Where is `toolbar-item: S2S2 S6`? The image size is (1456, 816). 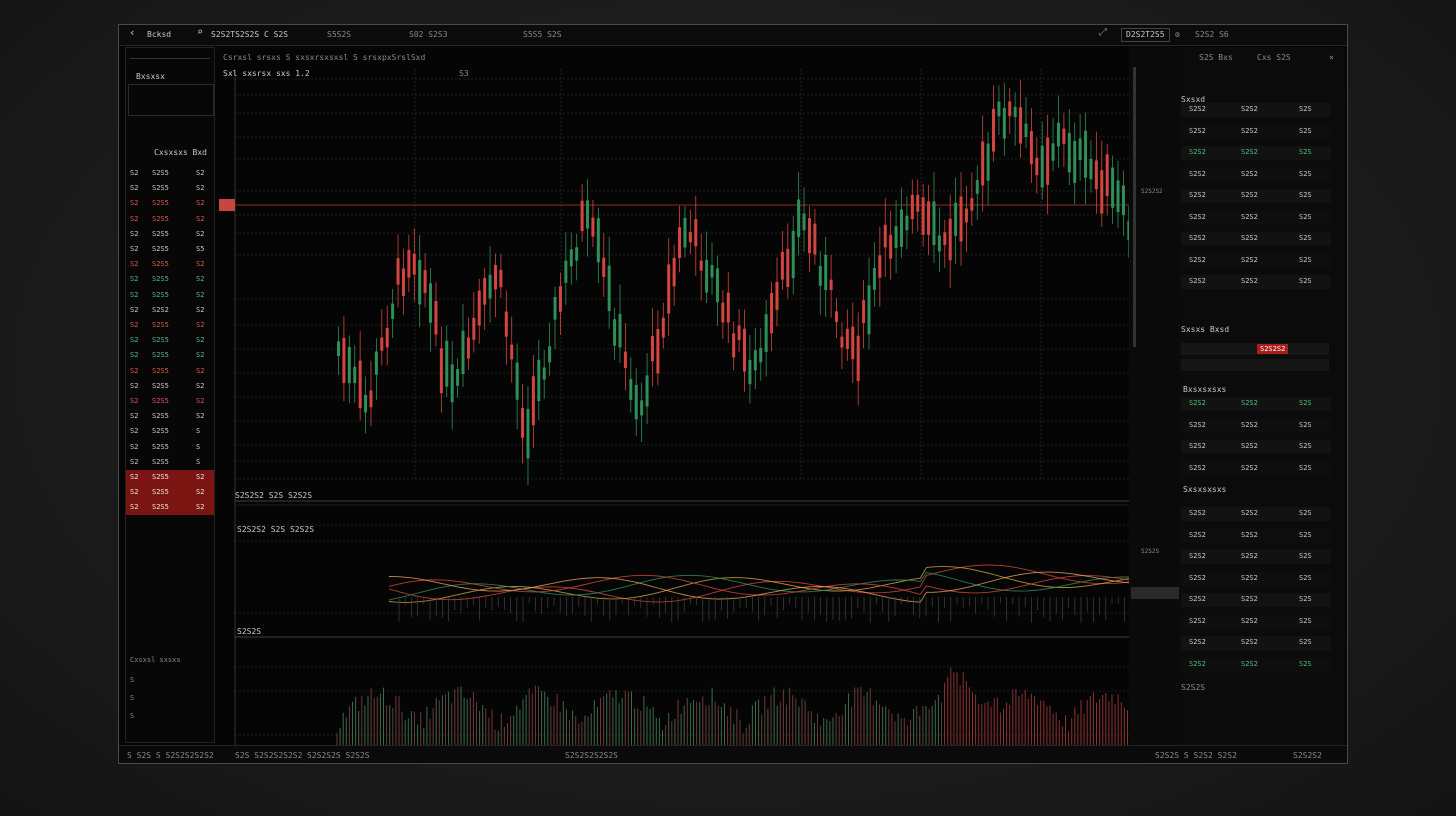
toolbar-item: S2S2 S6 is located at coordinates (1212, 35).